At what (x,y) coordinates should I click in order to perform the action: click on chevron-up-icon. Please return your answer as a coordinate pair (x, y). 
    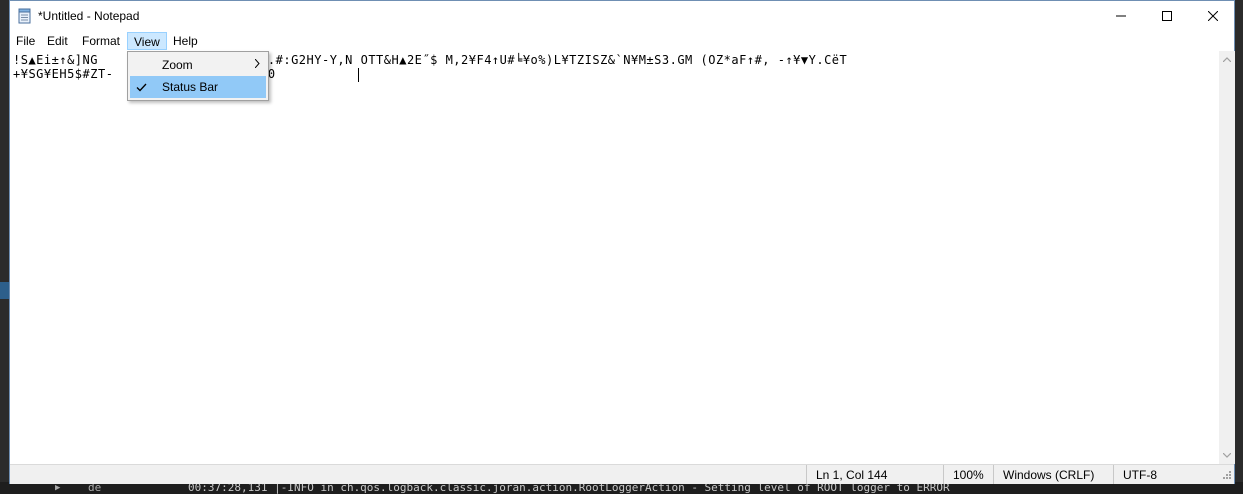
    Looking at the image, I should click on (1227, 59).